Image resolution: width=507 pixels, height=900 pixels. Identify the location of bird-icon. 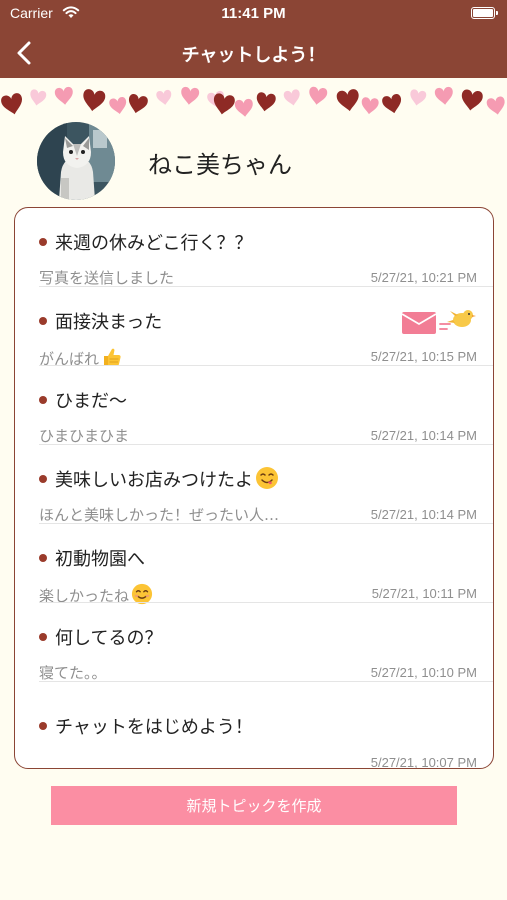
(461, 318).